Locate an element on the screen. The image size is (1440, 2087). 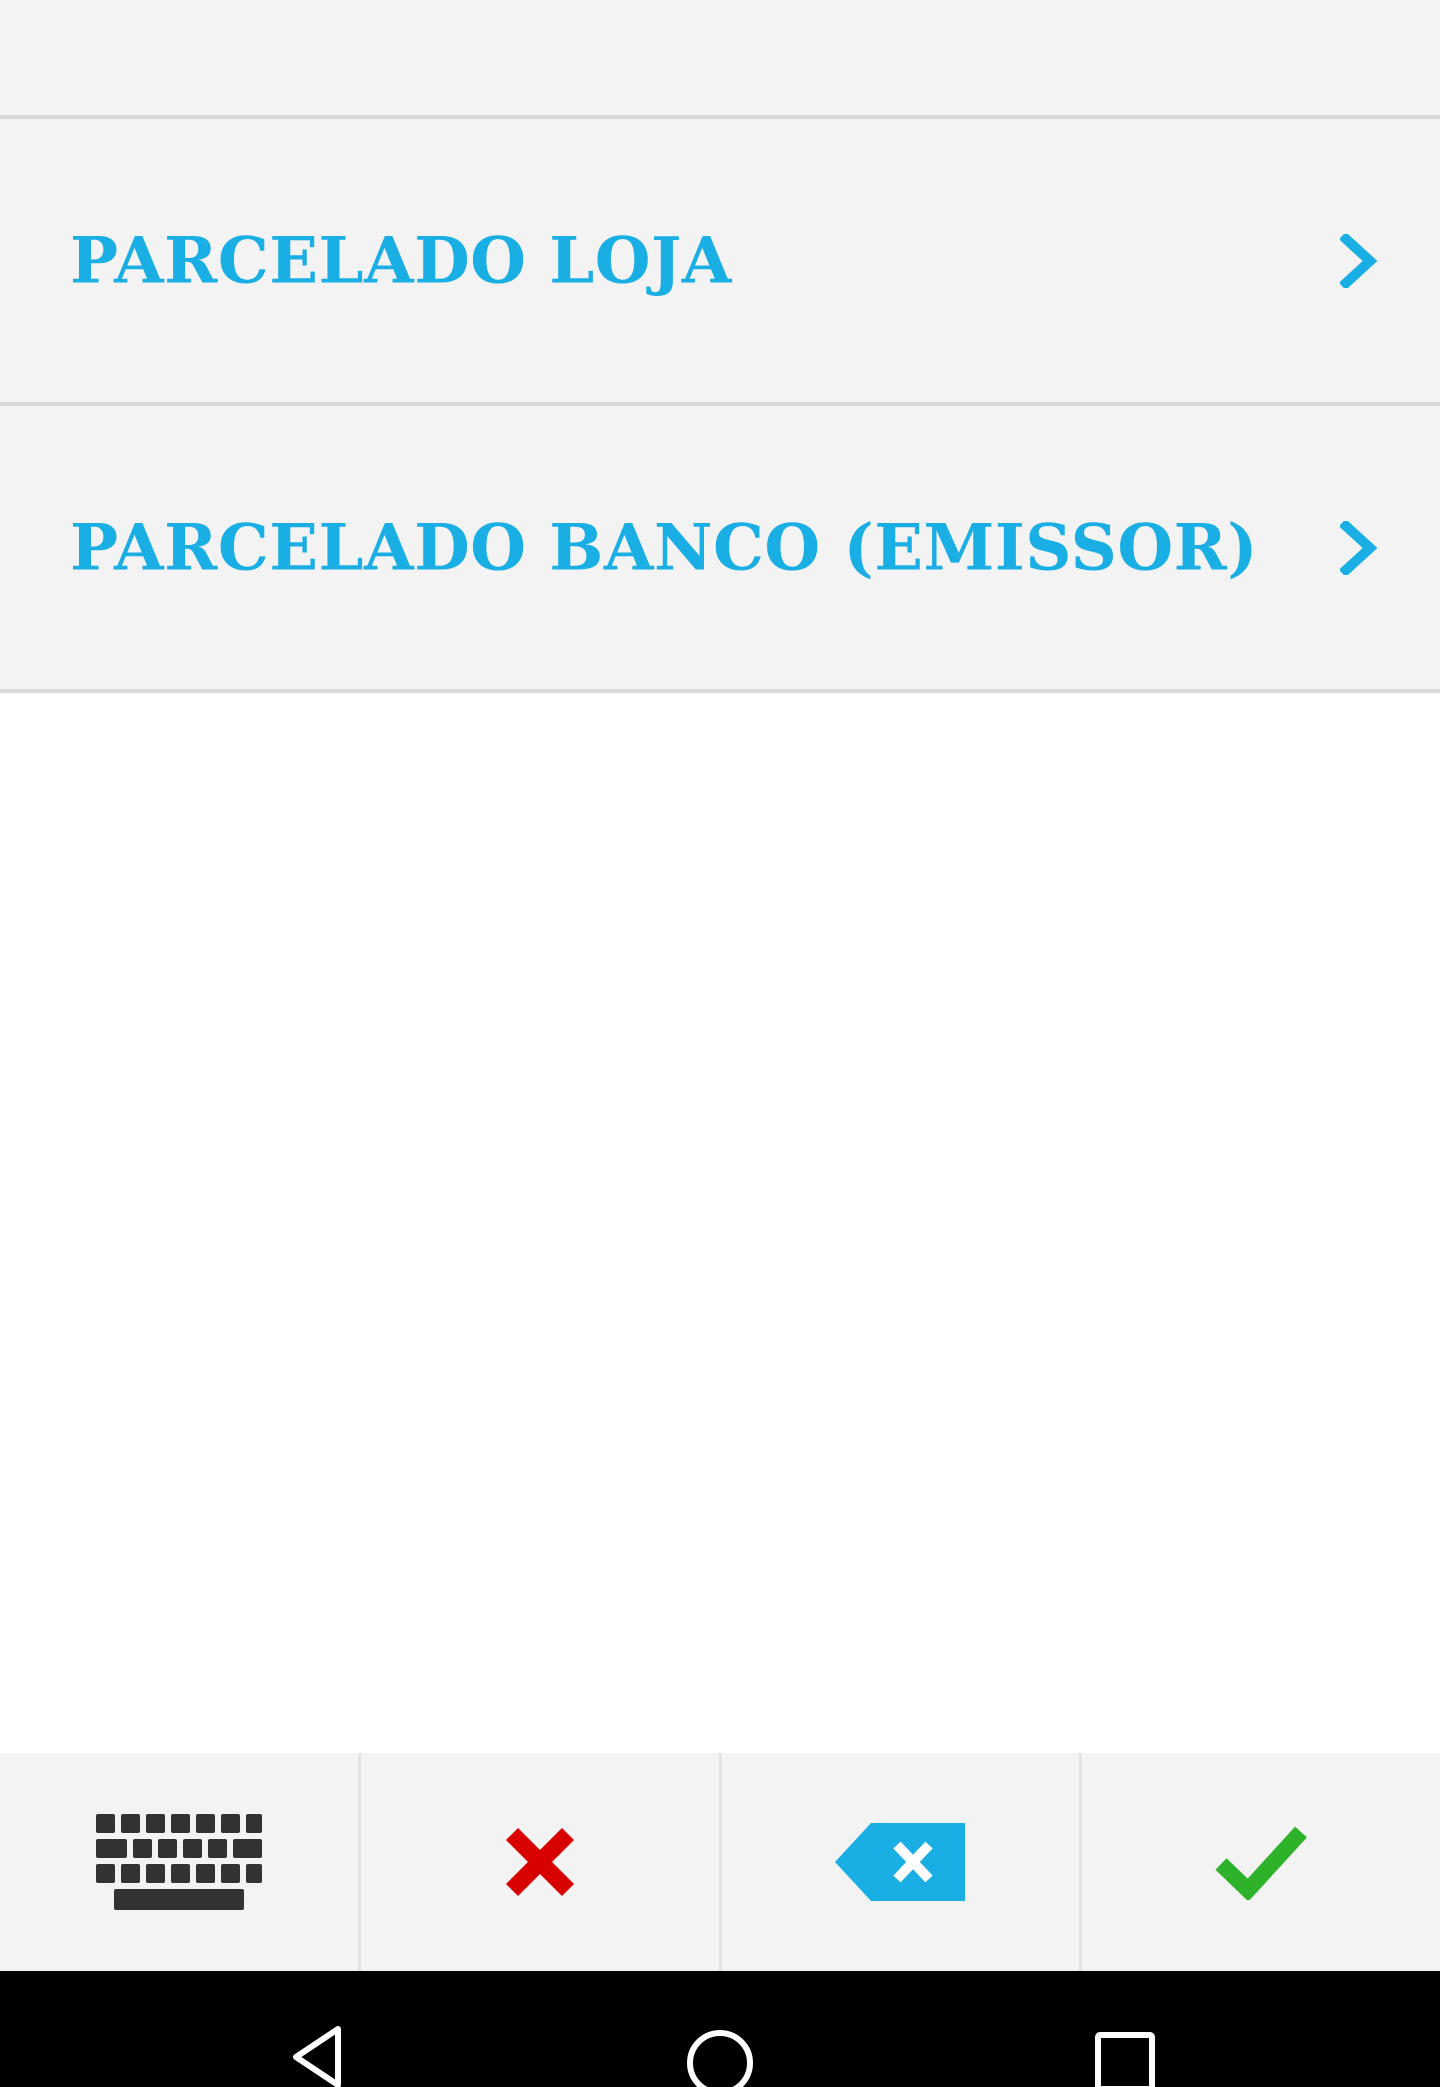
keyboard-icon is located at coordinates (178, 1862).